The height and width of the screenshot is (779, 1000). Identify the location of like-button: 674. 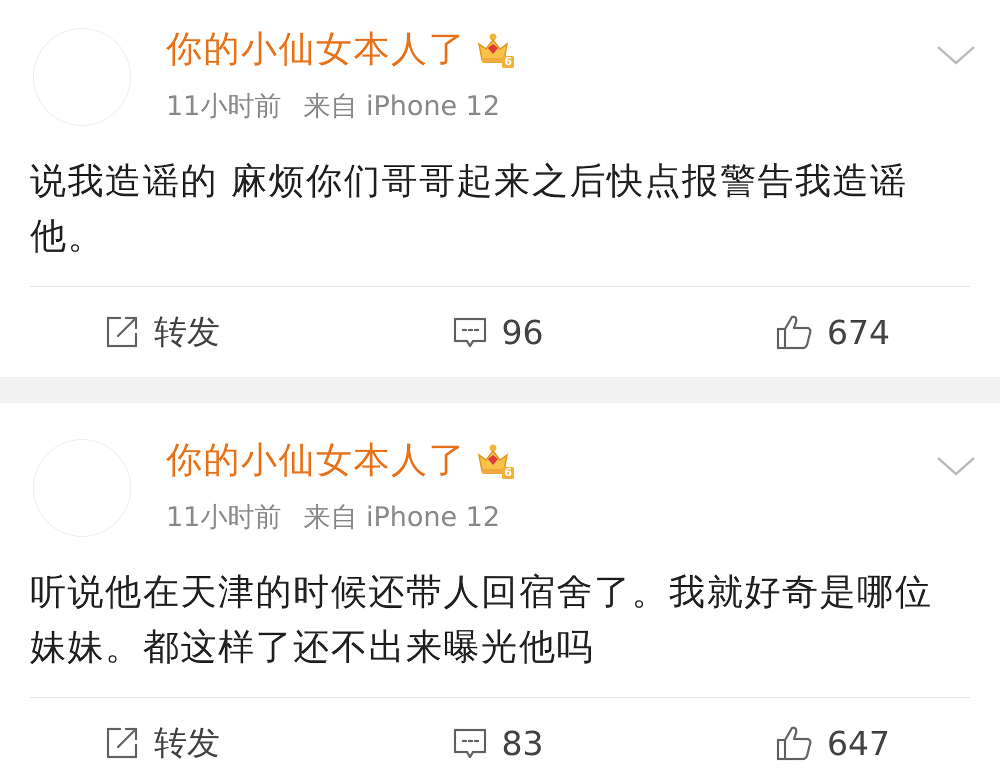
(832, 332).